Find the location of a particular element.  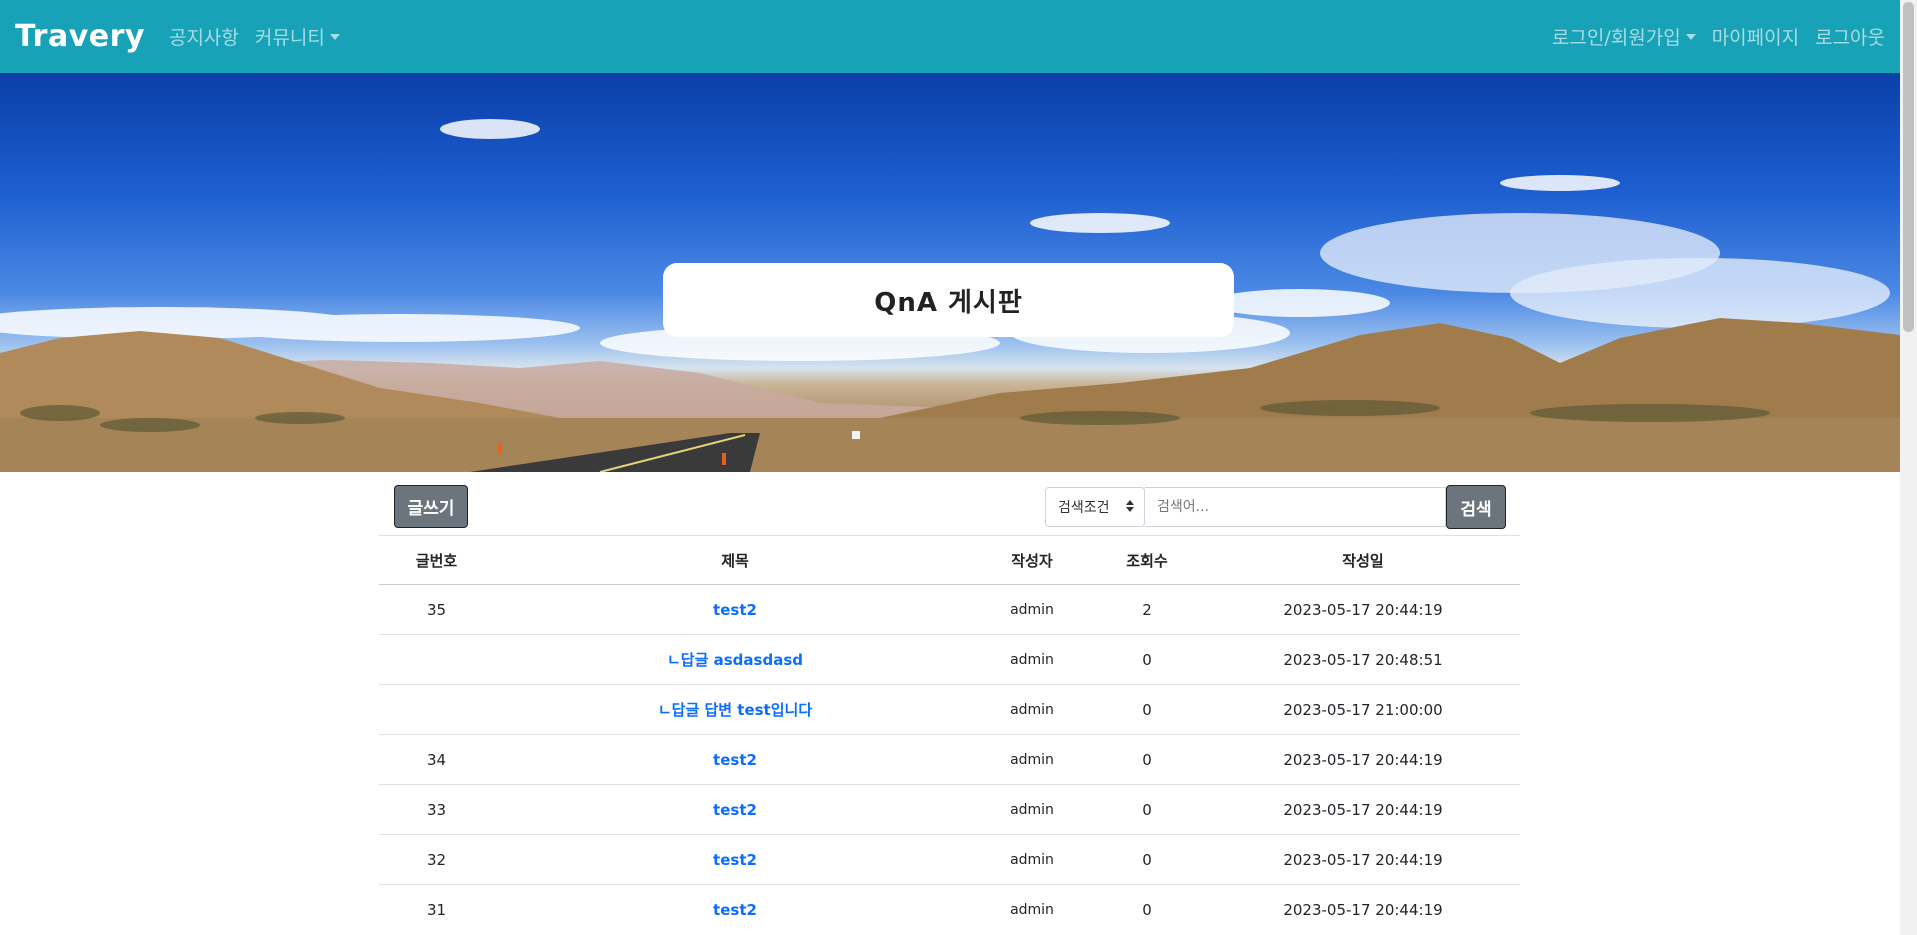

nav-item-label: 마이페이지 is located at coordinates (1755, 38).